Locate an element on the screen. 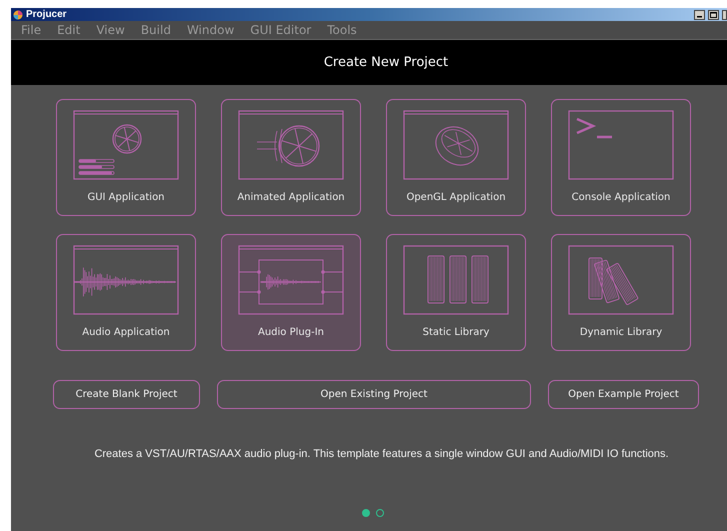 The width and height of the screenshot is (727, 531). spinning-wheel-icon is located at coordinates (291, 145).